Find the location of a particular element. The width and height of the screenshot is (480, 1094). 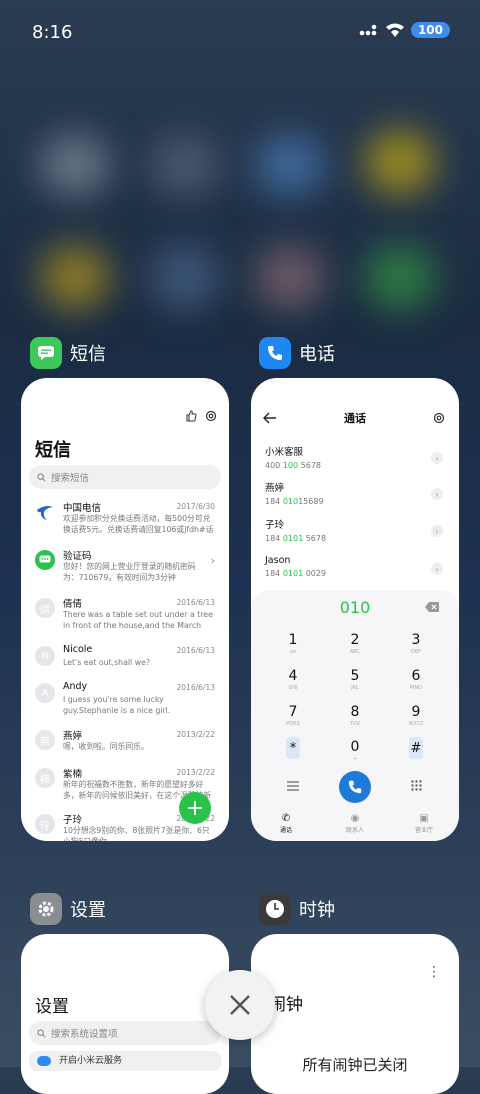

key-digit: 4 is located at coordinates (293, 676).